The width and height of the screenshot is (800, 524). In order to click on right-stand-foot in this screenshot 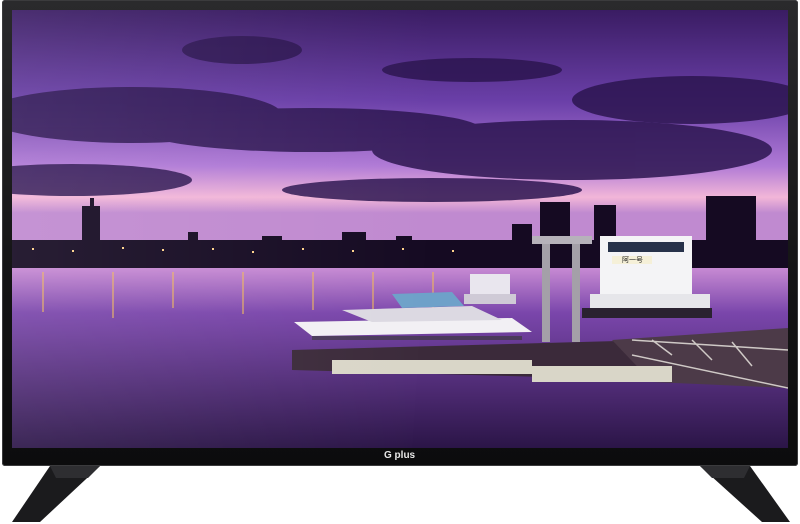, I will do `click(737, 495)`.